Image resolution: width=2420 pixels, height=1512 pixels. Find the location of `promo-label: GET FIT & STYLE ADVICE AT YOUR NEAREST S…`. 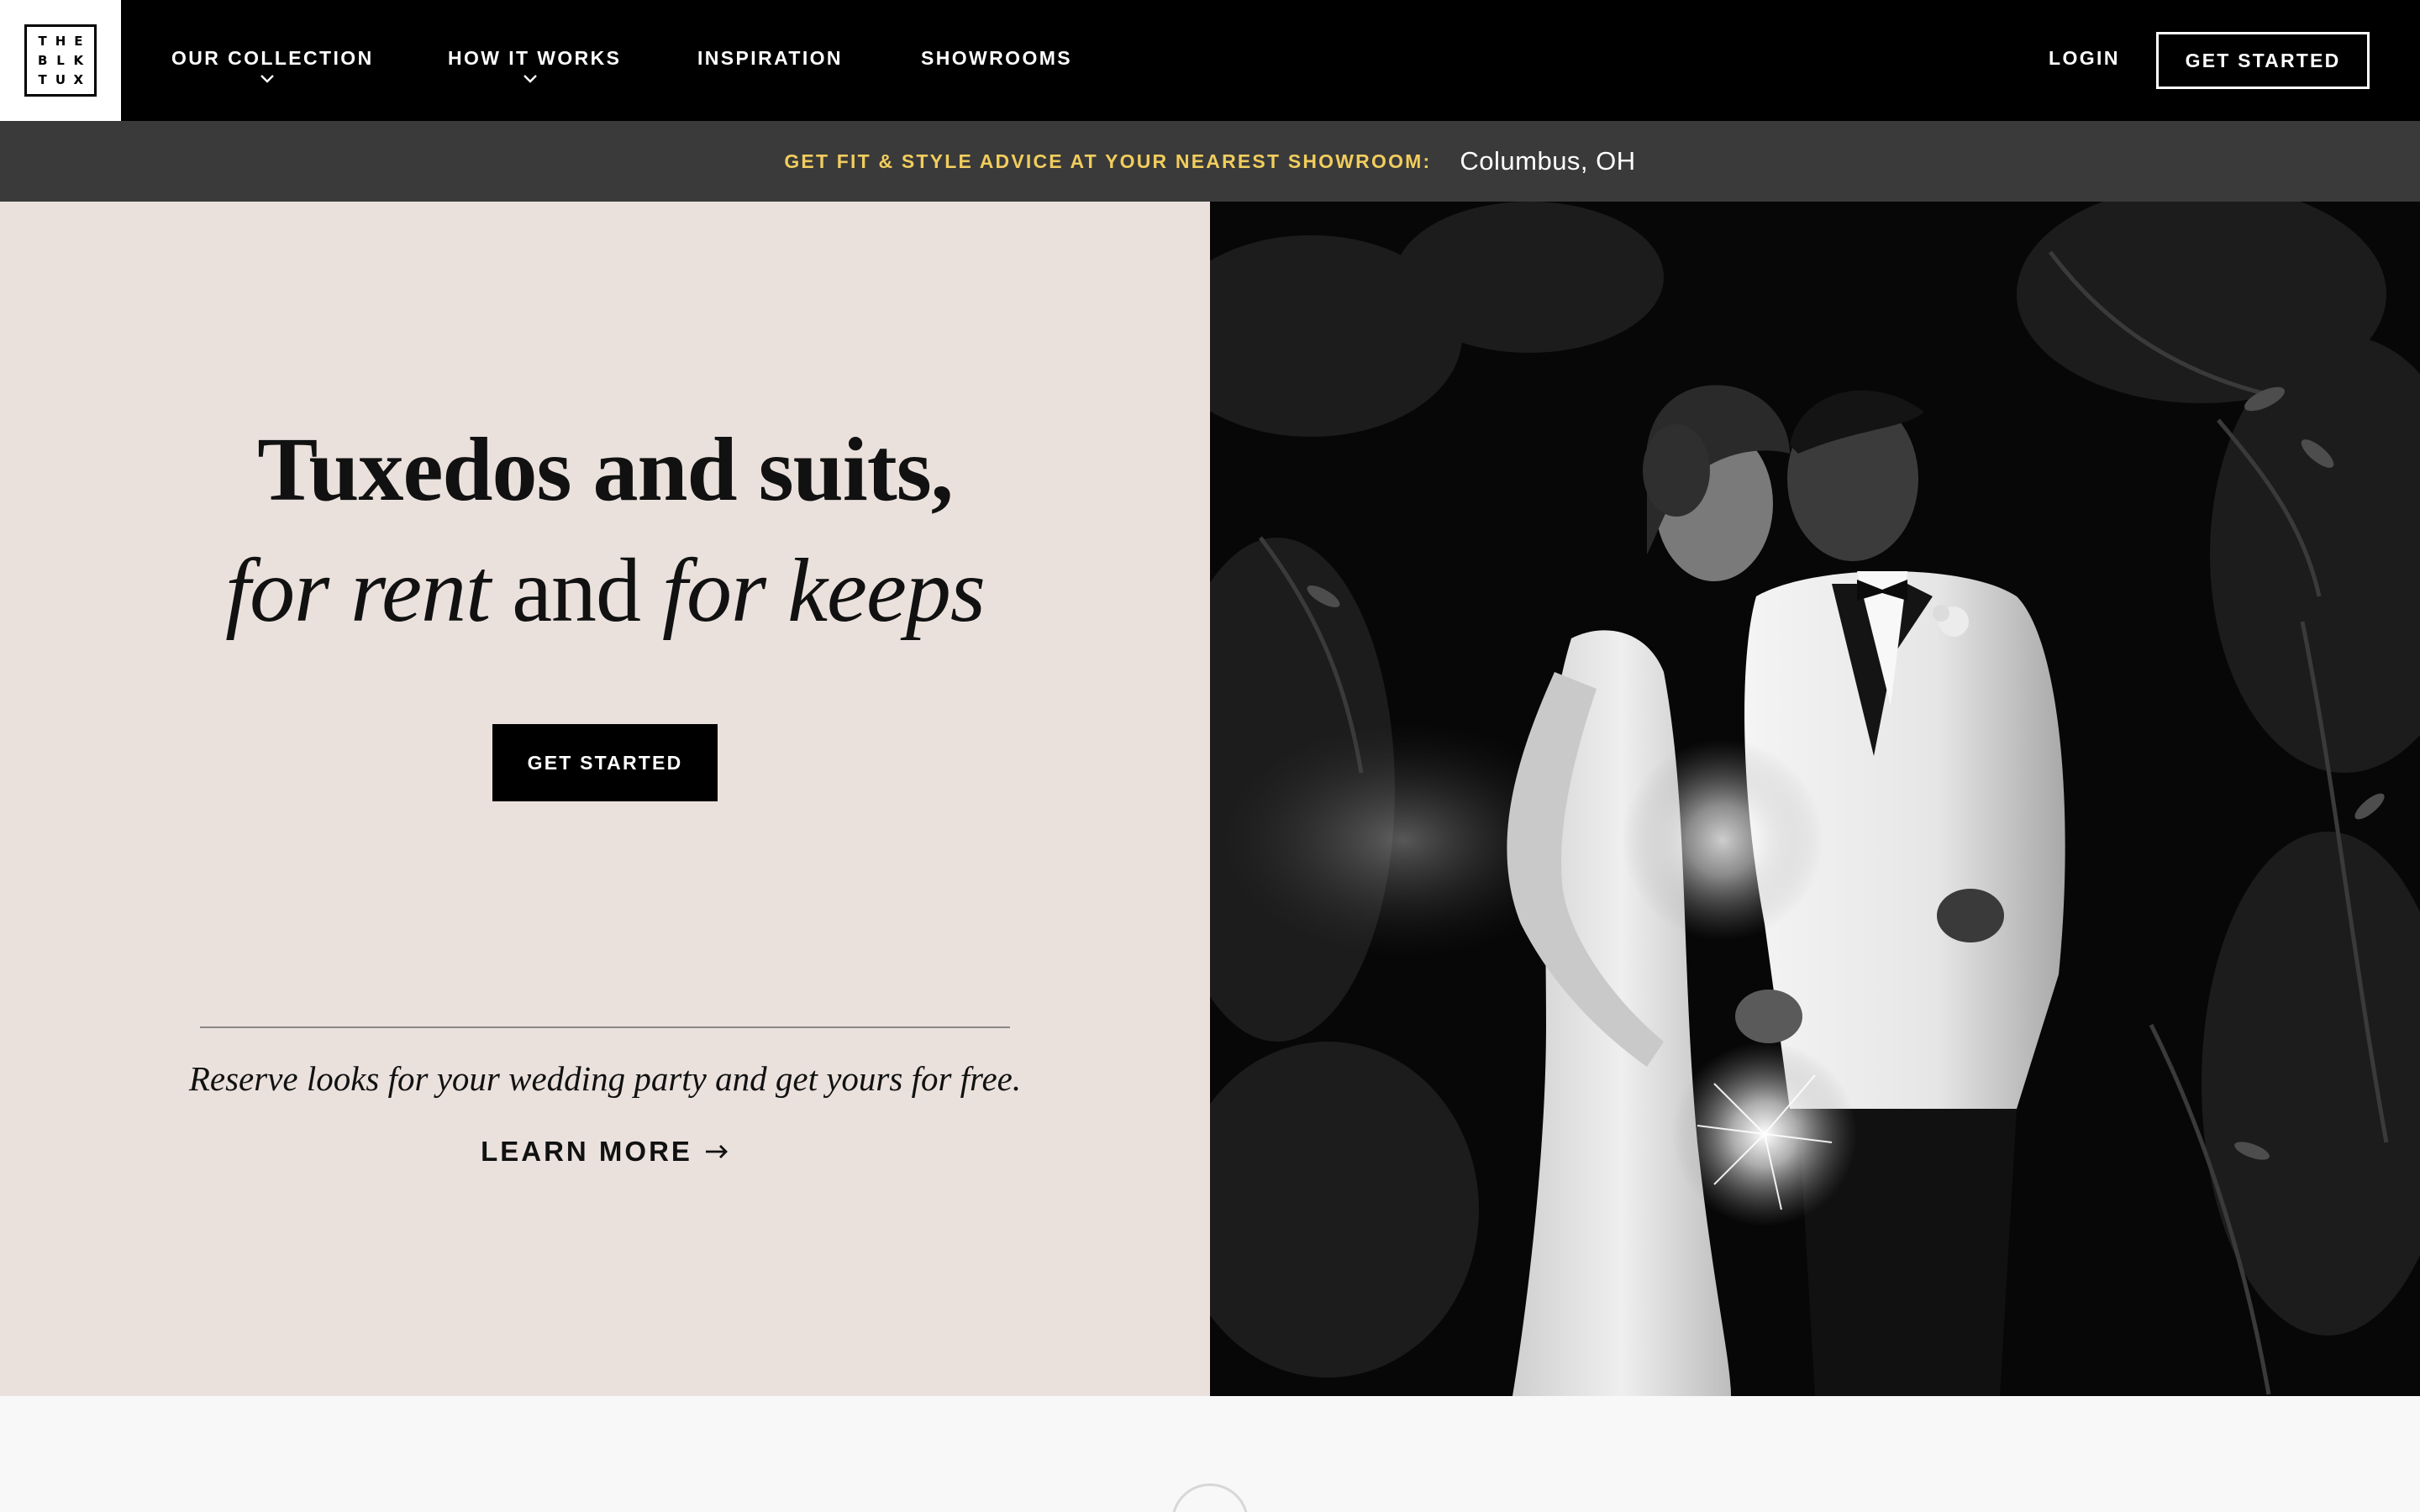

promo-label: GET FIT & STYLE ADVICE AT YOUR NEAREST S… is located at coordinates (1108, 161).